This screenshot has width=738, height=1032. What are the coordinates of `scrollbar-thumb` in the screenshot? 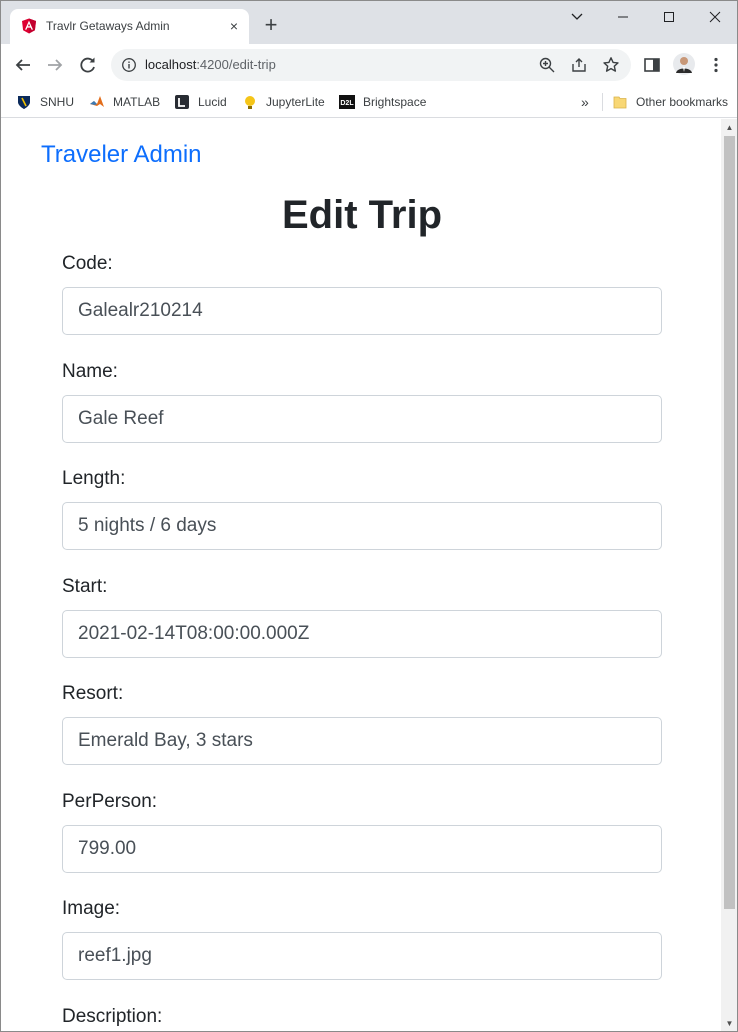 It's located at (729, 522).